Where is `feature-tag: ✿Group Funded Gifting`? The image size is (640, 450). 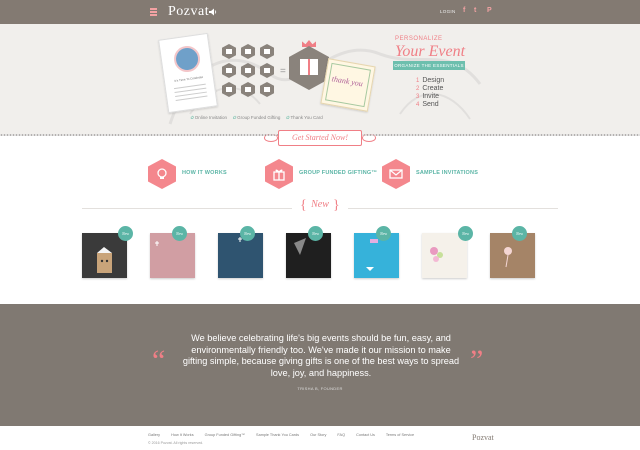 feature-tag: ✿Group Funded Gifting is located at coordinates (256, 117).